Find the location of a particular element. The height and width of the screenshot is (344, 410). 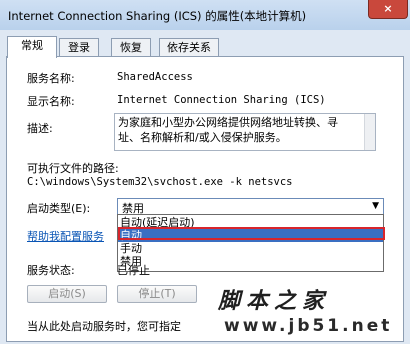

startup-option-manual: 手动 is located at coordinates (250, 248).